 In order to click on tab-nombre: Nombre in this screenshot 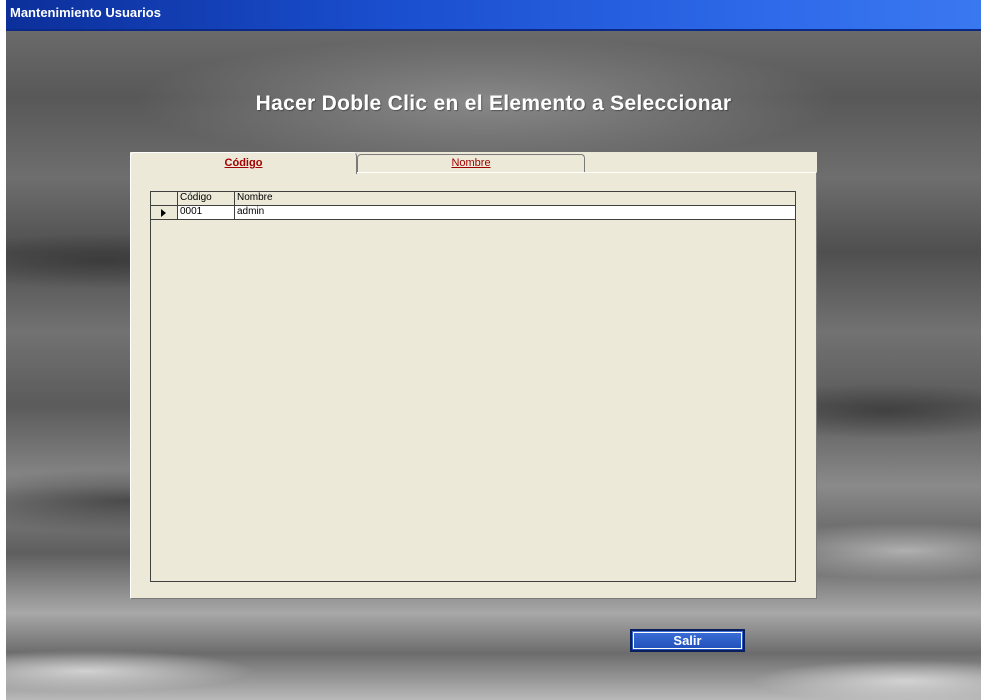, I will do `click(471, 163)`.